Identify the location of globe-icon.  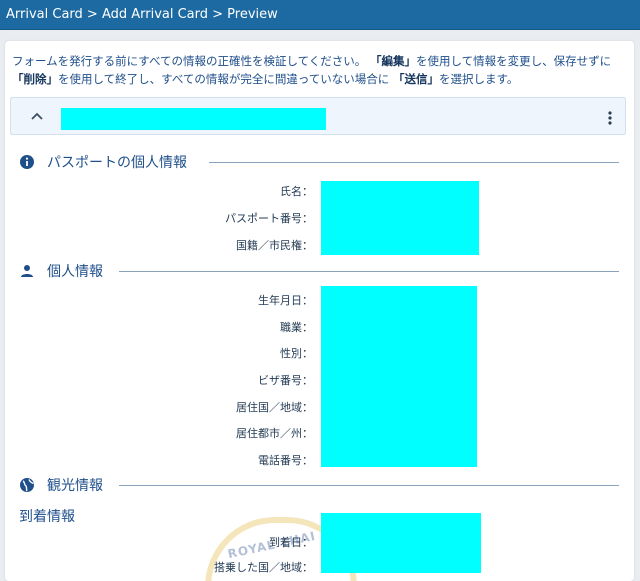
(27, 485).